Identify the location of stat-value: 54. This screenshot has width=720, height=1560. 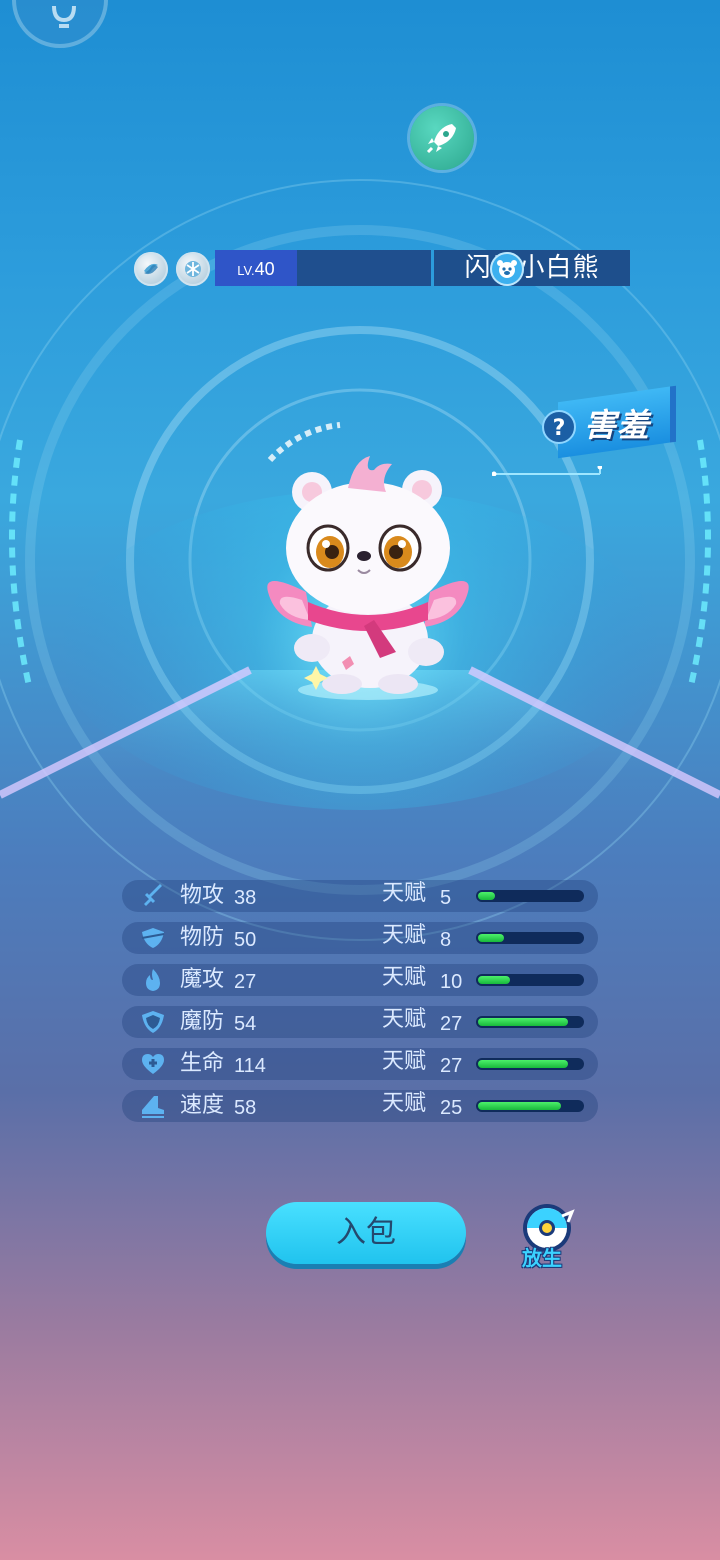
(245, 1024).